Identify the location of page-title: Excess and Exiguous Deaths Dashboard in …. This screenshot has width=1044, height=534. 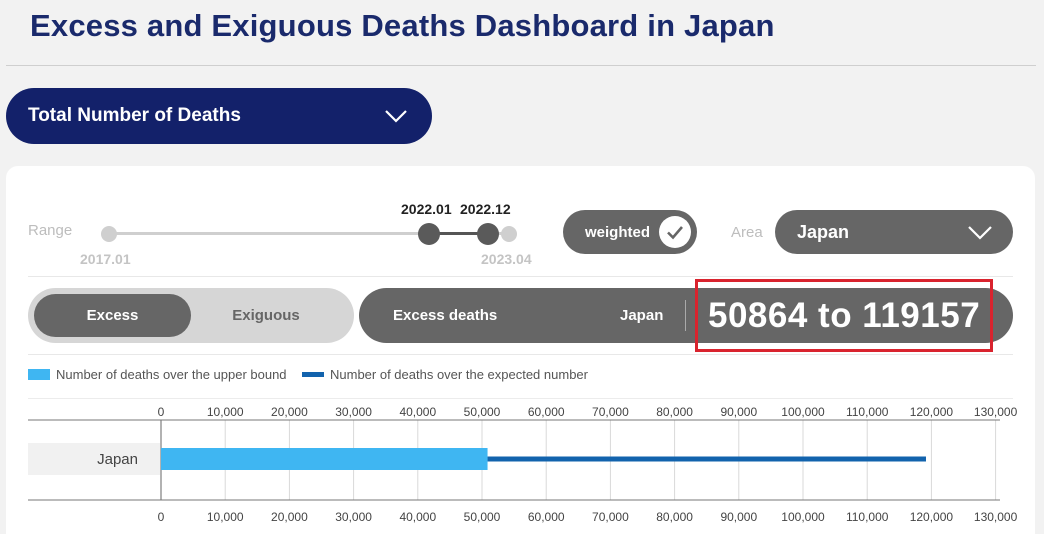
(402, 25).